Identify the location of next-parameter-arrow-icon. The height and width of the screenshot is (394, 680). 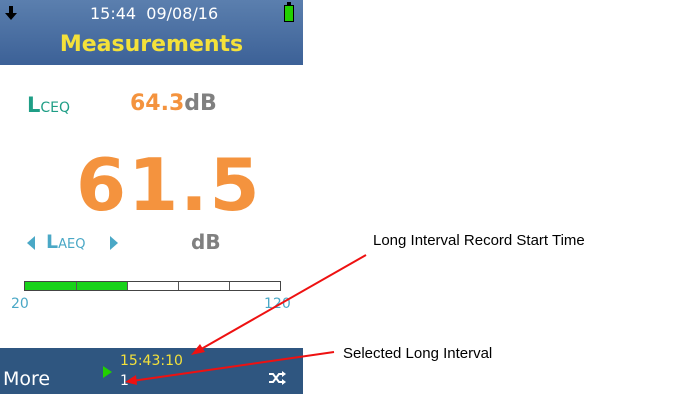
(114, 243).